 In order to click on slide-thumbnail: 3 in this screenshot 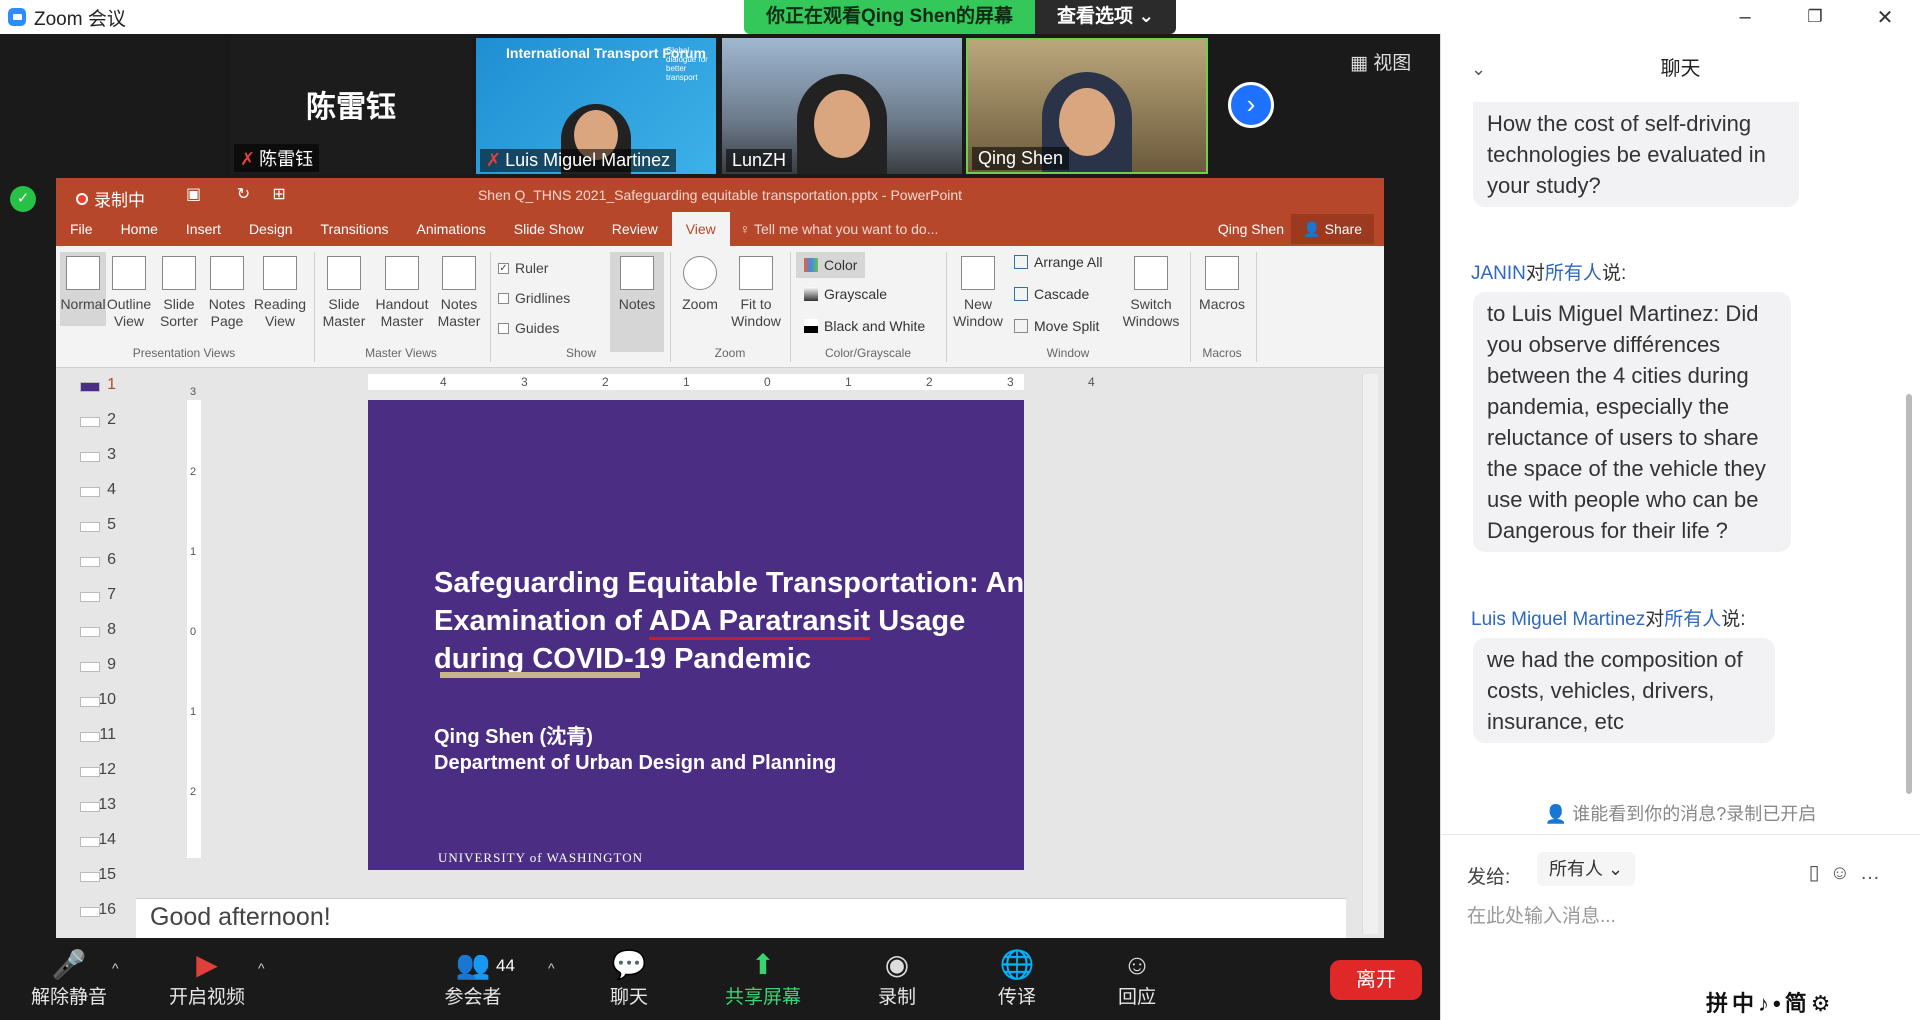, I will do `click(86, 455)`.